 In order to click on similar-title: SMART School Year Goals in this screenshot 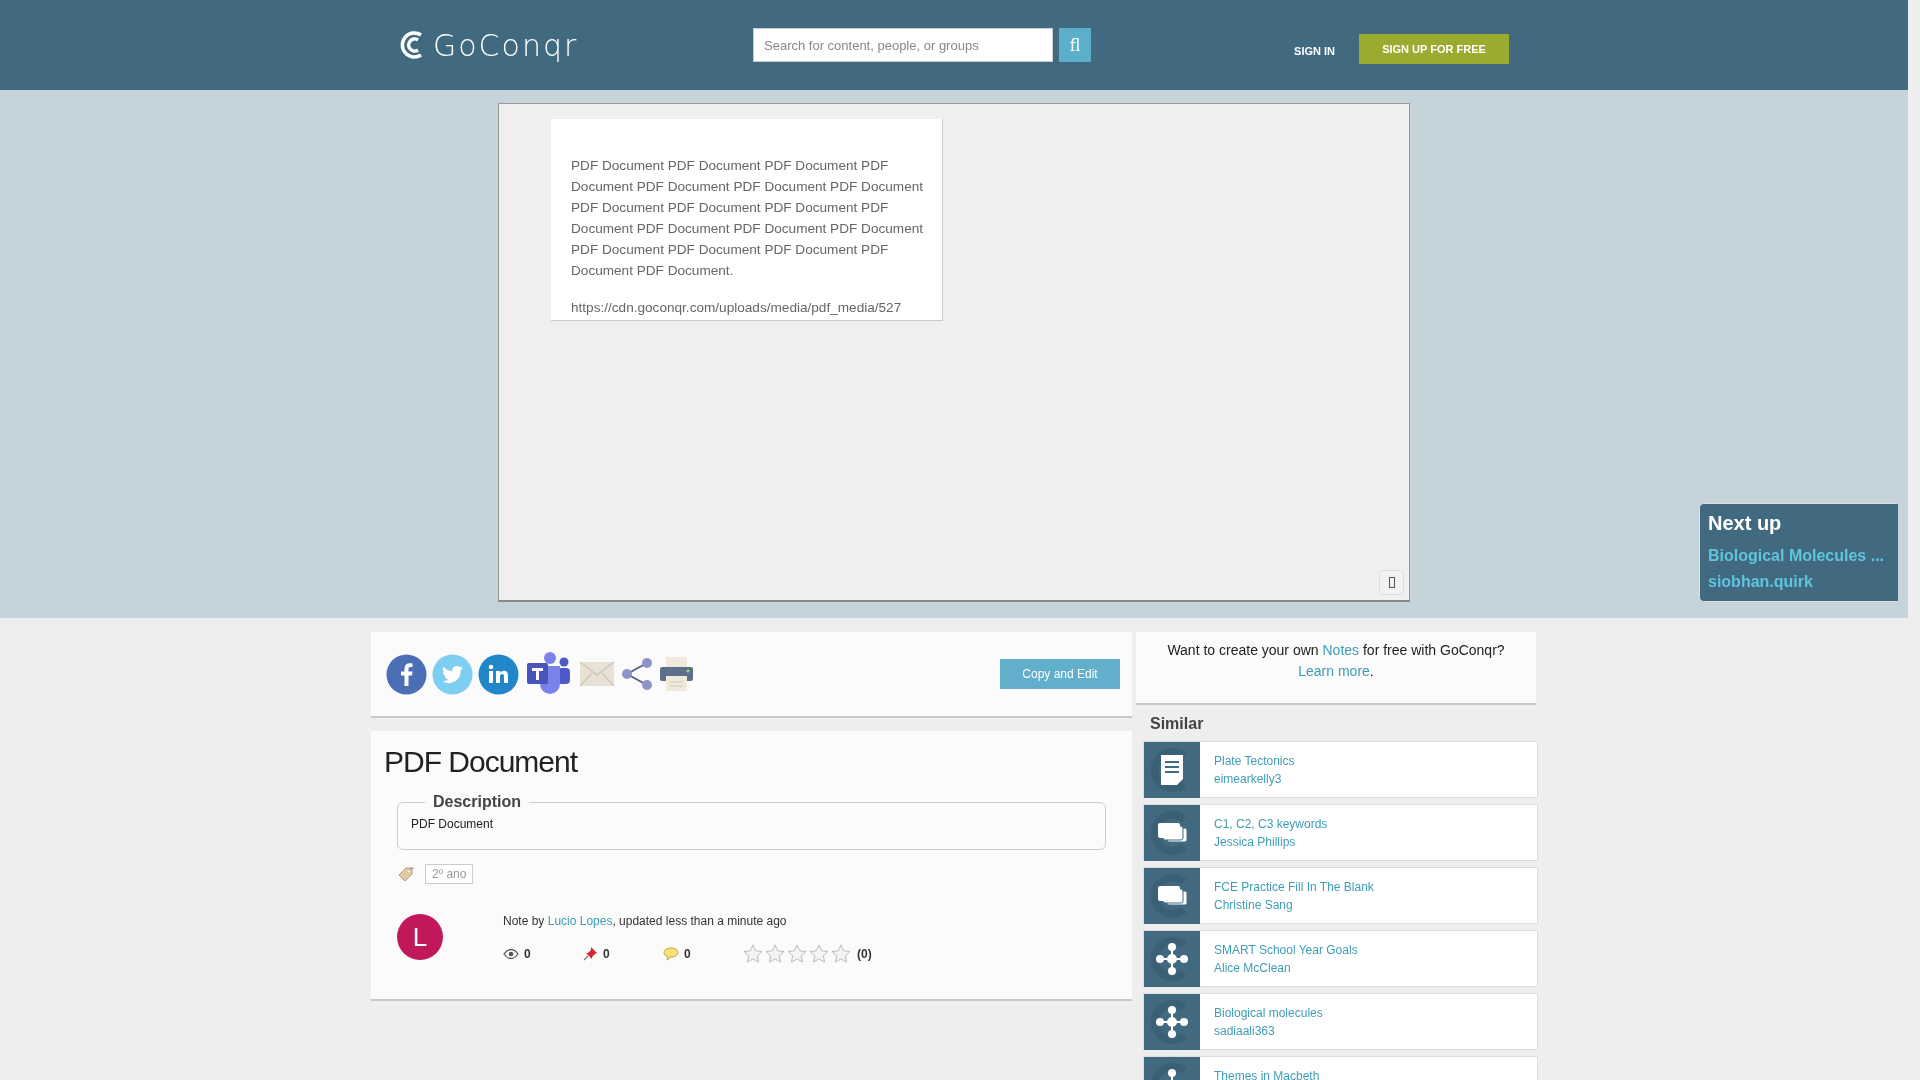, I will do `click(1286, 950)`.